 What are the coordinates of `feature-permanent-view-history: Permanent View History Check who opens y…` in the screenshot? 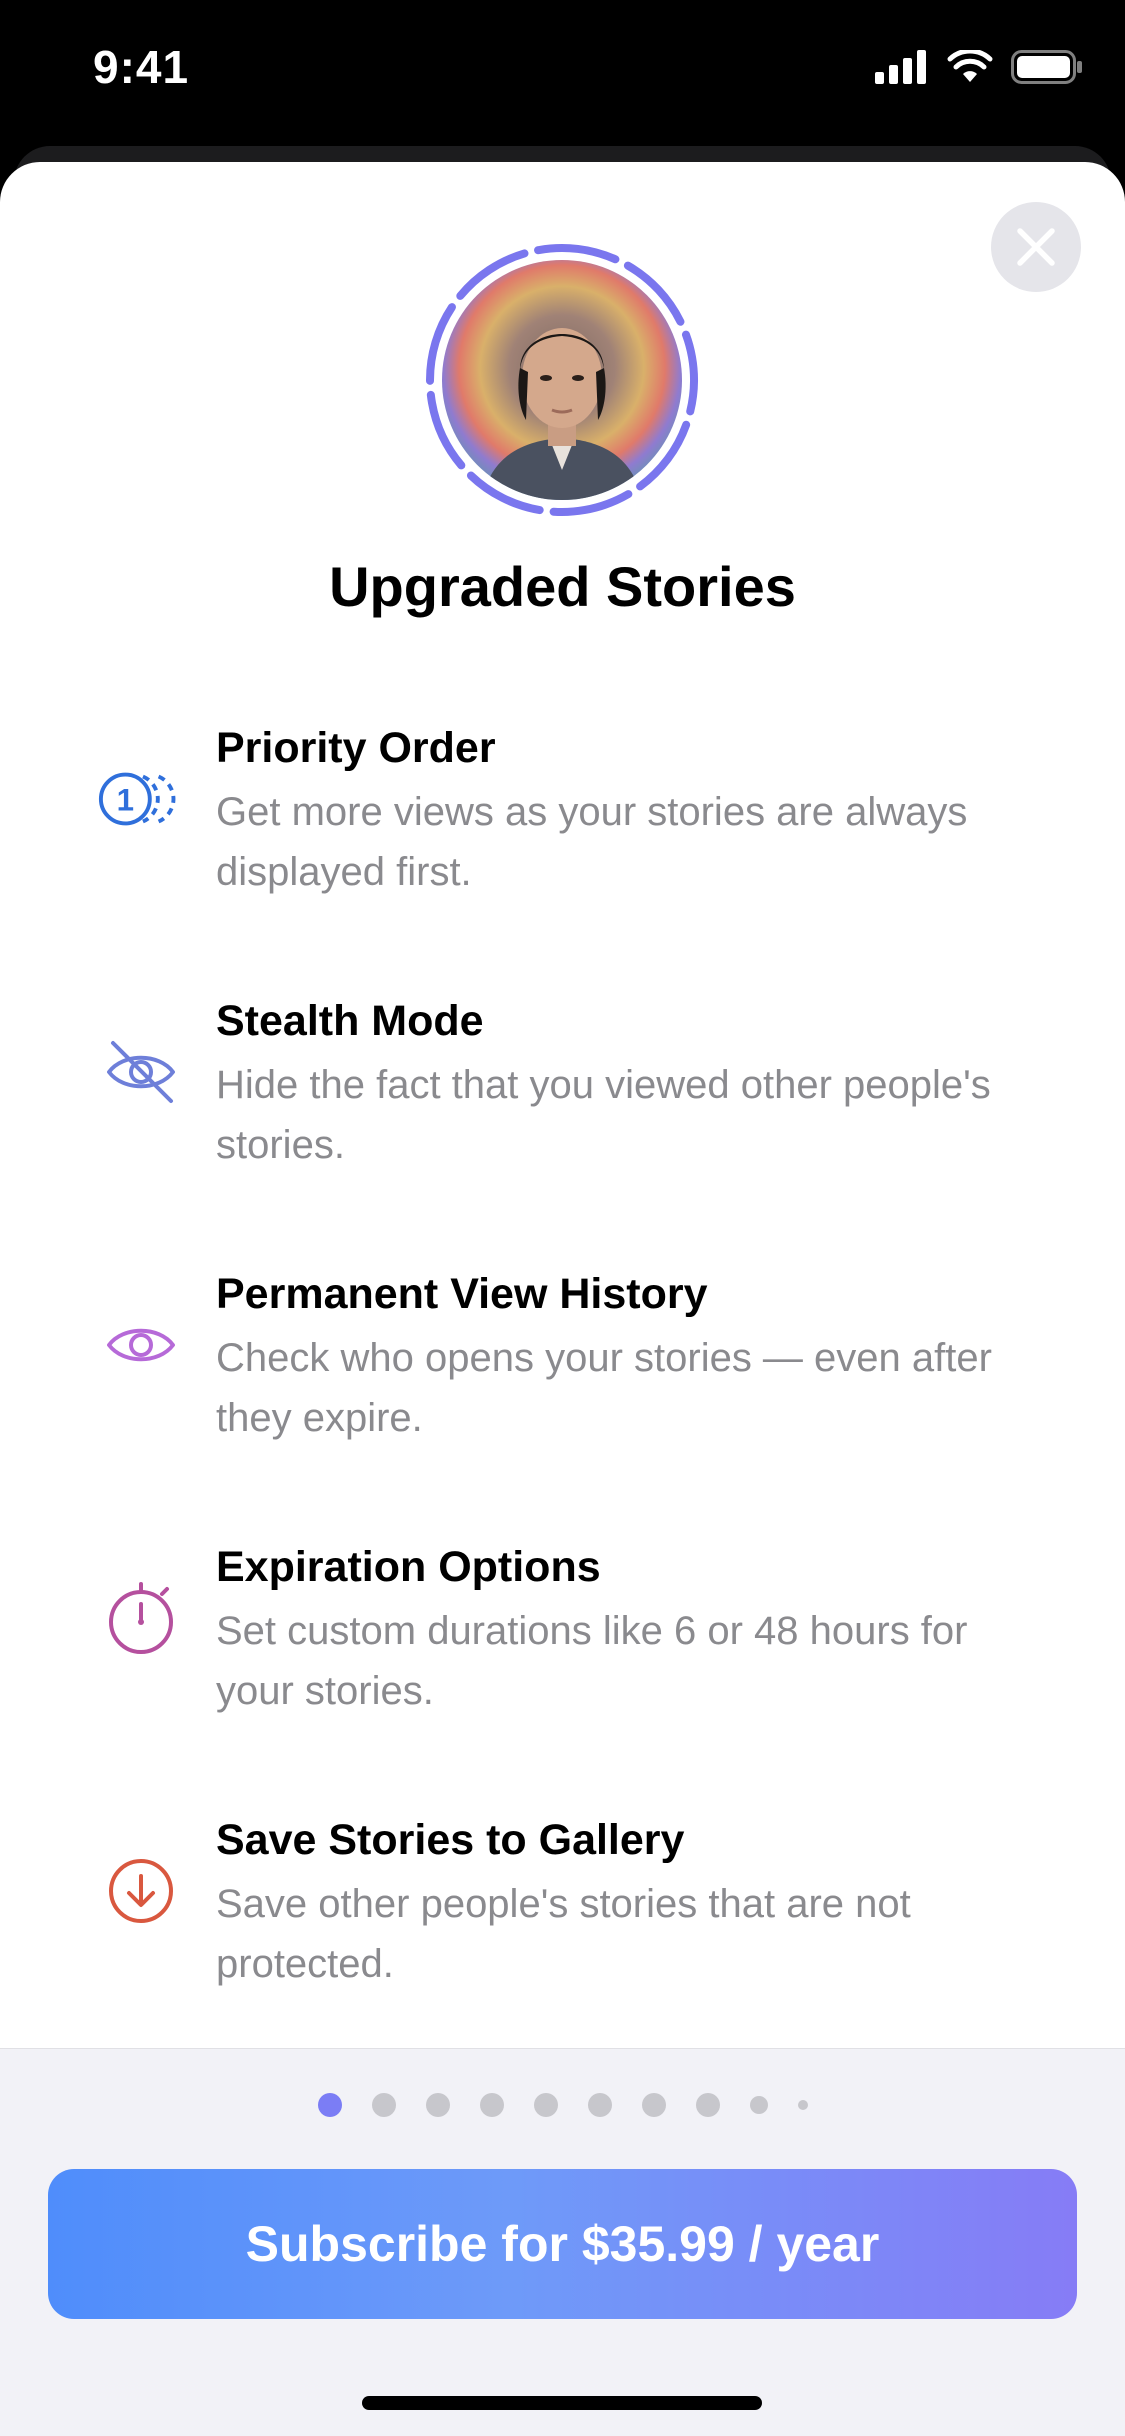 It's located at (562, 1380).